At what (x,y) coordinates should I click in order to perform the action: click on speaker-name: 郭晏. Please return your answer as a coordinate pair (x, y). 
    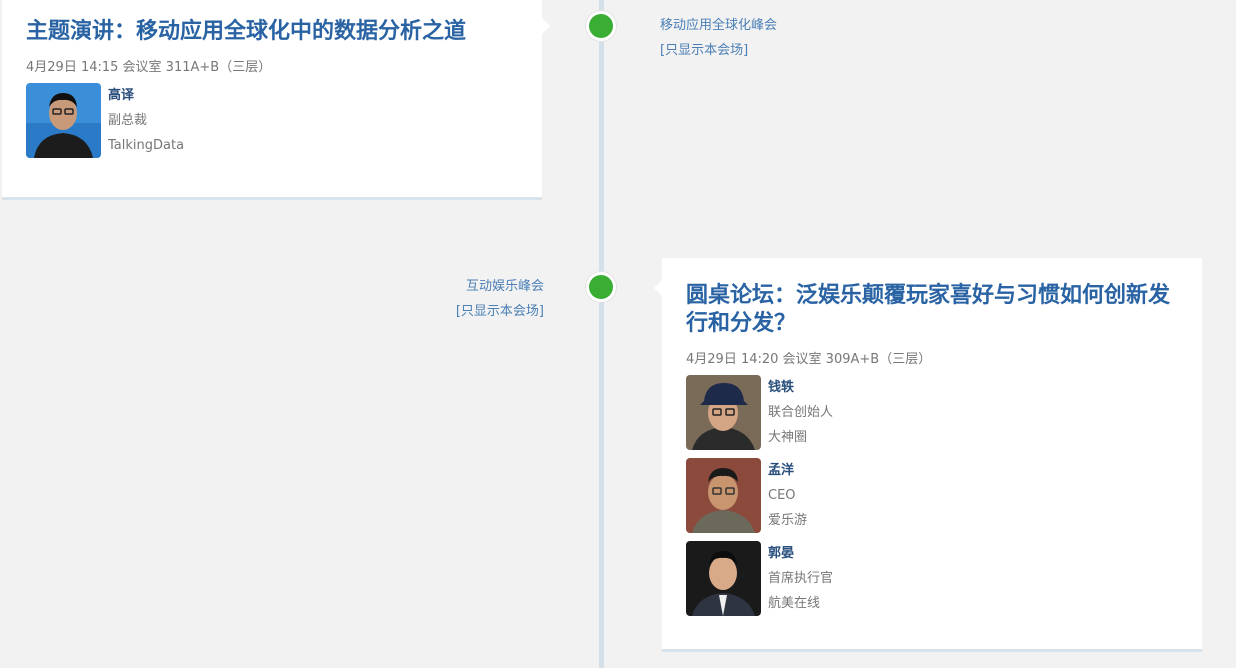
    Looking at the image, I should click on (800, 553).